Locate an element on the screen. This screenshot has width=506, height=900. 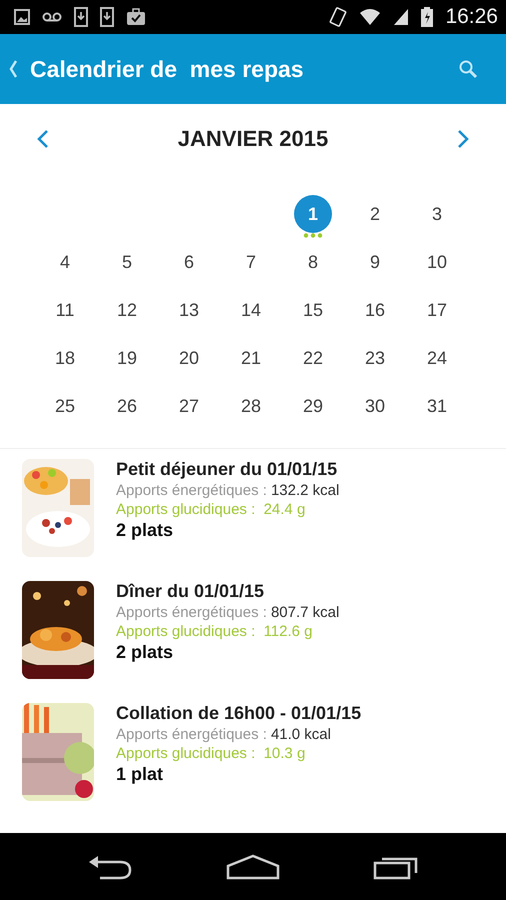
calendar-day: 30 is located at coordinates (375, 406).